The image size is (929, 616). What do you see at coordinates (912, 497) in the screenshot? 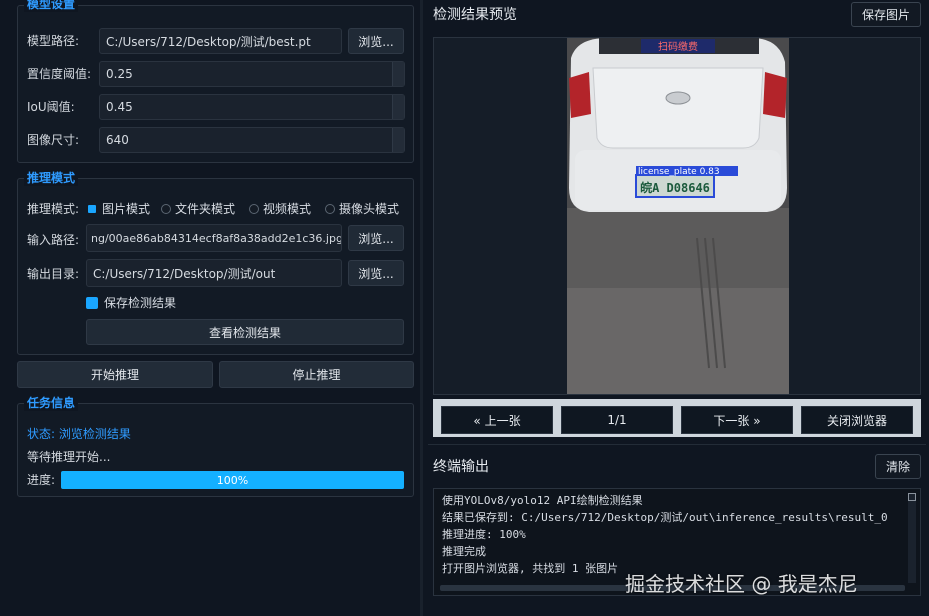
I see `scroll-up-icon` at bounding box center [912, 497].